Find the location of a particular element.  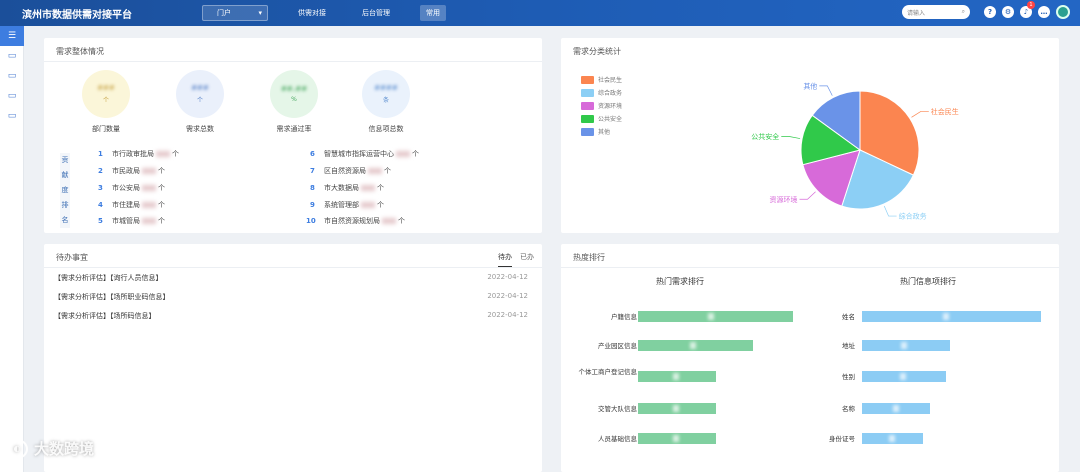

search-icon: ⌕ is located at coordinates (963, 12).